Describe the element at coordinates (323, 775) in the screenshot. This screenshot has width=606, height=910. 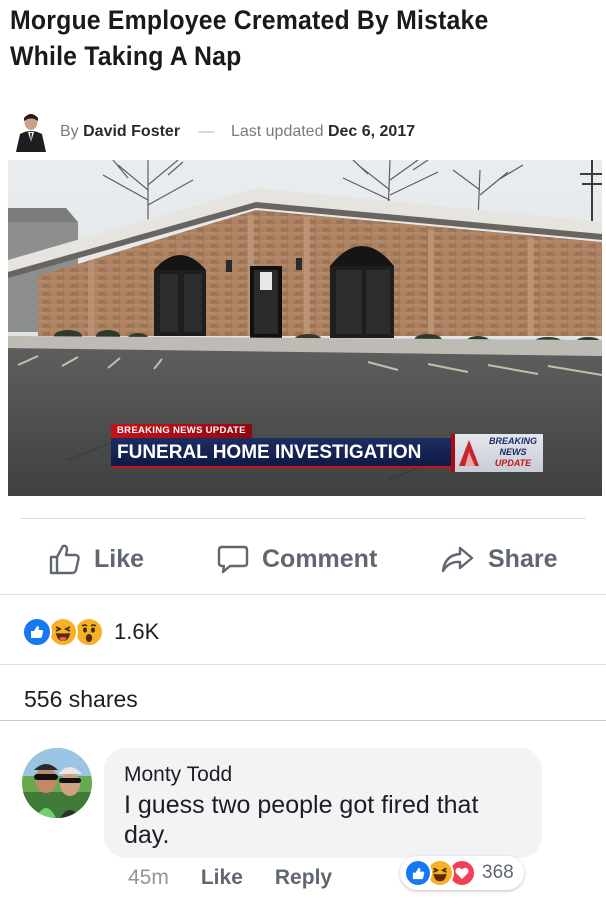
I see `comment-author: Monty Todd` at that location.